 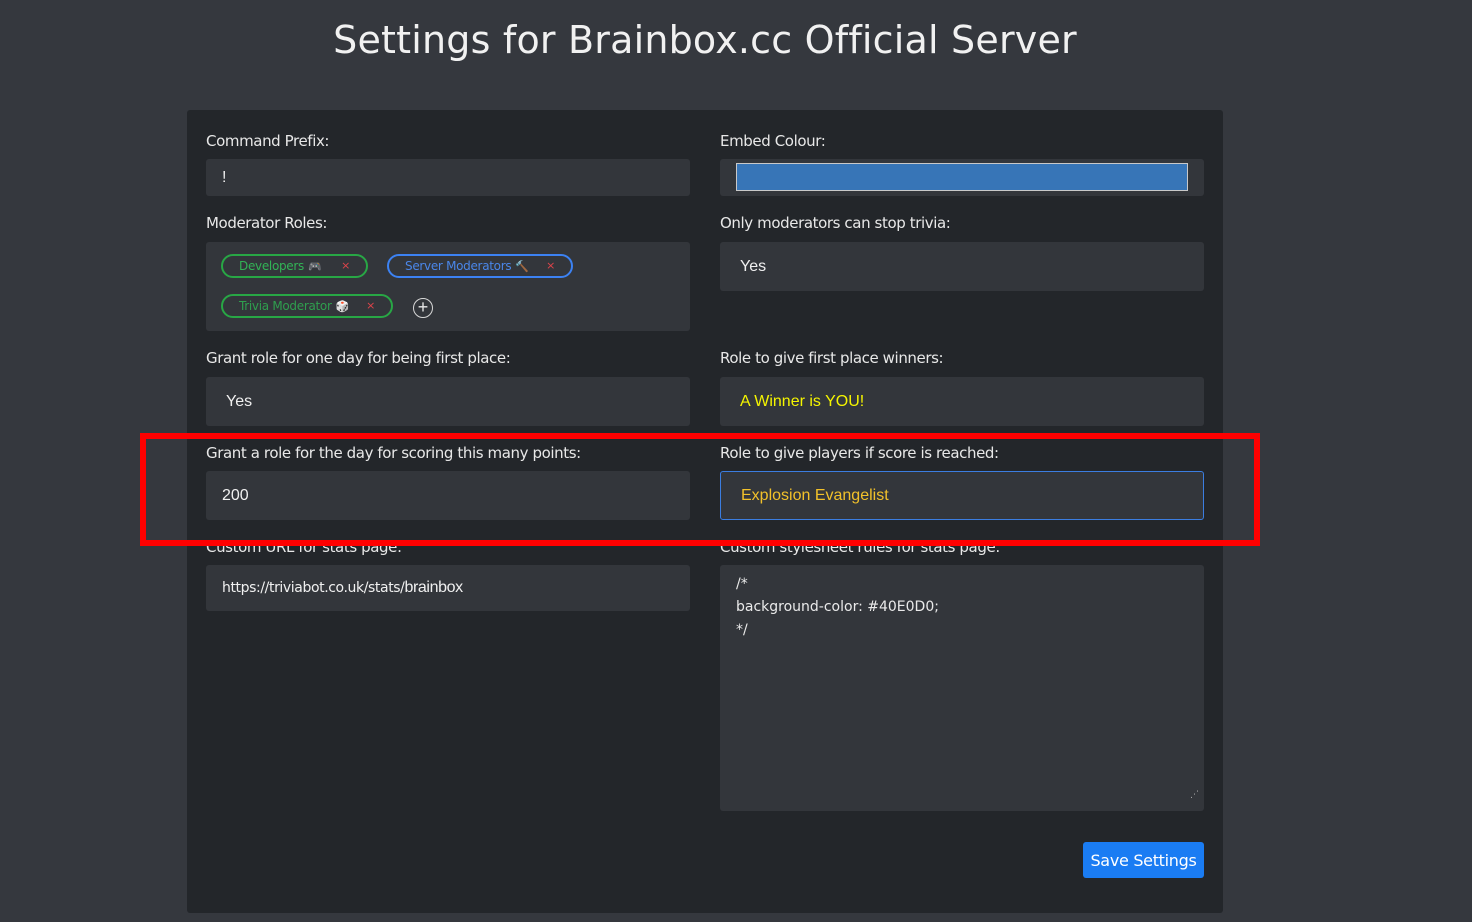 What do you see at coordinates (1194, 795) in the screenshot?
I see `resize-grip-icon: ⋰` at bounding box center [1194, 795].